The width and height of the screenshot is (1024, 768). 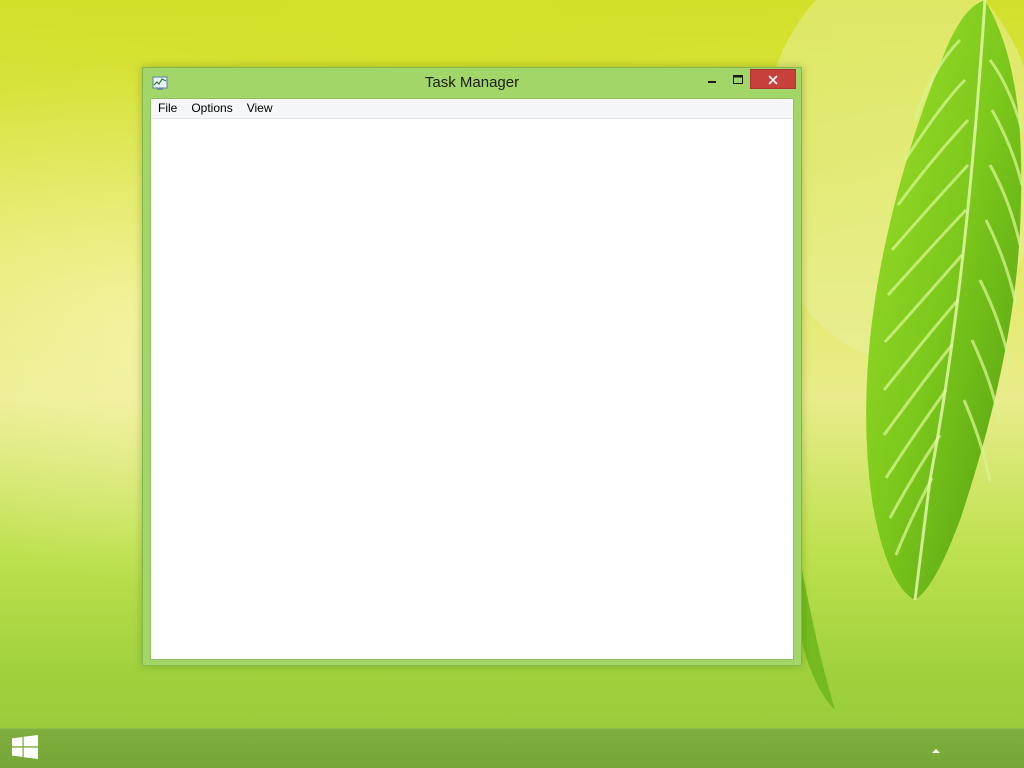 I want to click on close-button, so click(x=773, y=79).